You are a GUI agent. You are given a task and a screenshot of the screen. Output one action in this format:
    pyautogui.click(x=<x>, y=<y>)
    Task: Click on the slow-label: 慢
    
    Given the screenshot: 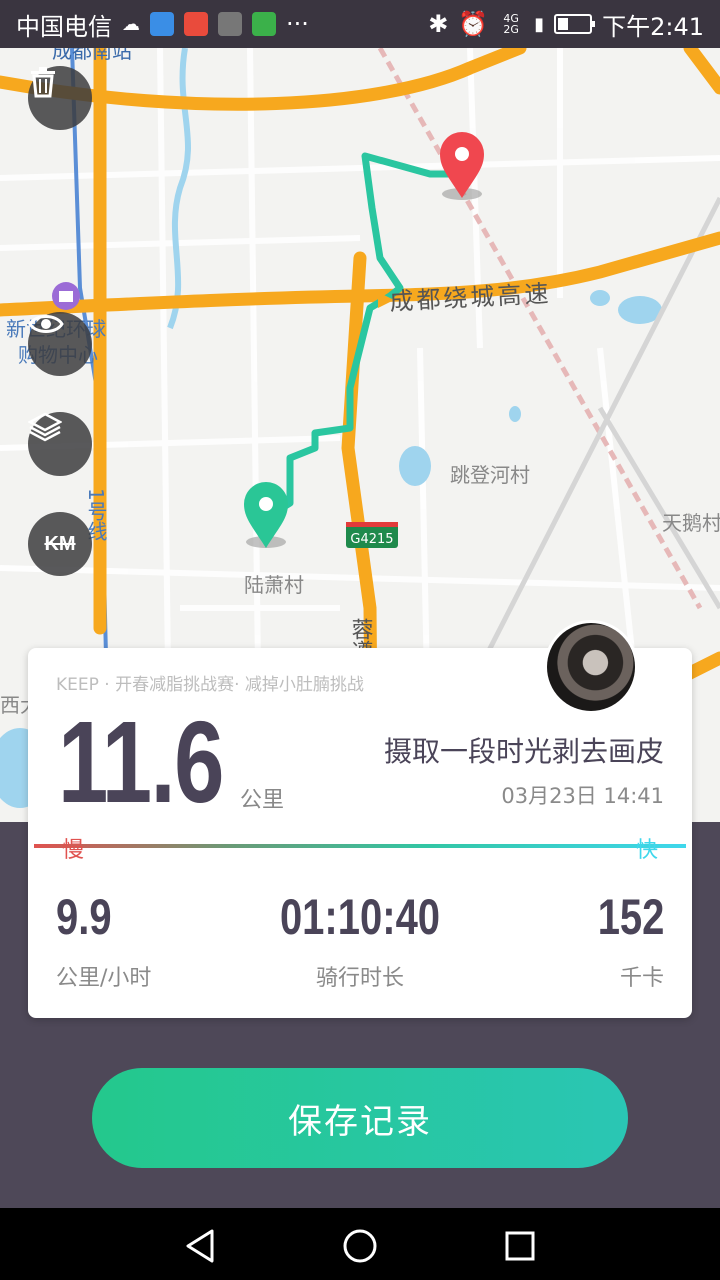 What is the action you would take?
    pyautogui.click(x=73, y=850)
    